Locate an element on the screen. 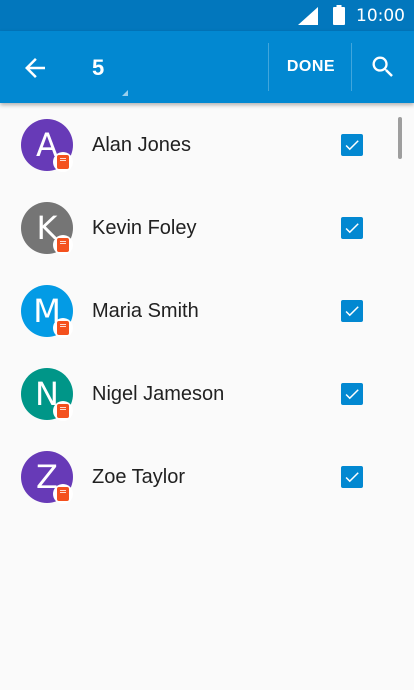 This screenshot has height=690, width=414. contact-row: N Nigel Jameson is located at coordinates (207, 393).